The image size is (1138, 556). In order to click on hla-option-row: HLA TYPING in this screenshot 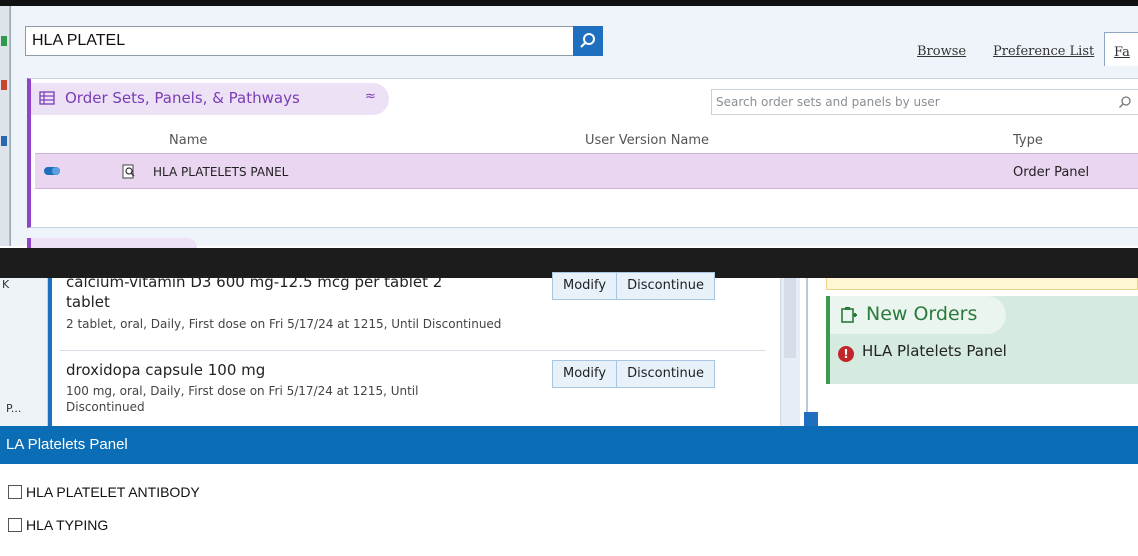, I will do `click(58, 525)`.